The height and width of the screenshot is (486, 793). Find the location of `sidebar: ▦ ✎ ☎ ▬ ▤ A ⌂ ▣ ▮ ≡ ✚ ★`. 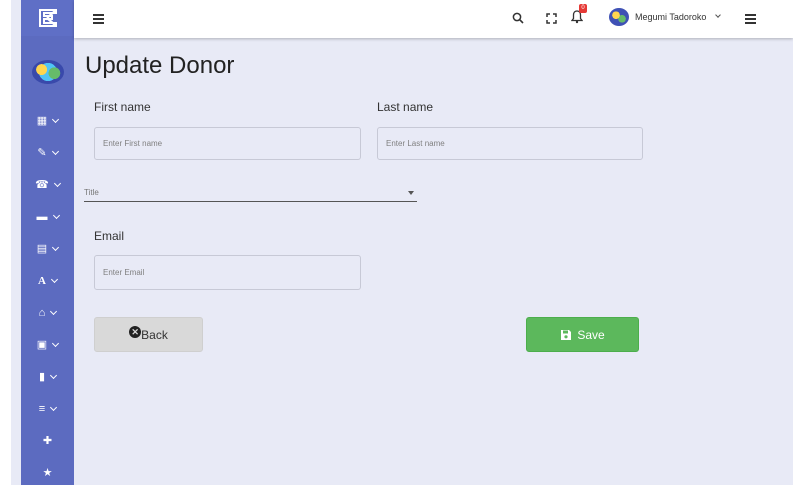

sidebar: ▦ ✎ ☎ ▬ ▤ A ⌂ ▣ ▮ ≡ ✚ ★ is located at coordinates (47, 242).